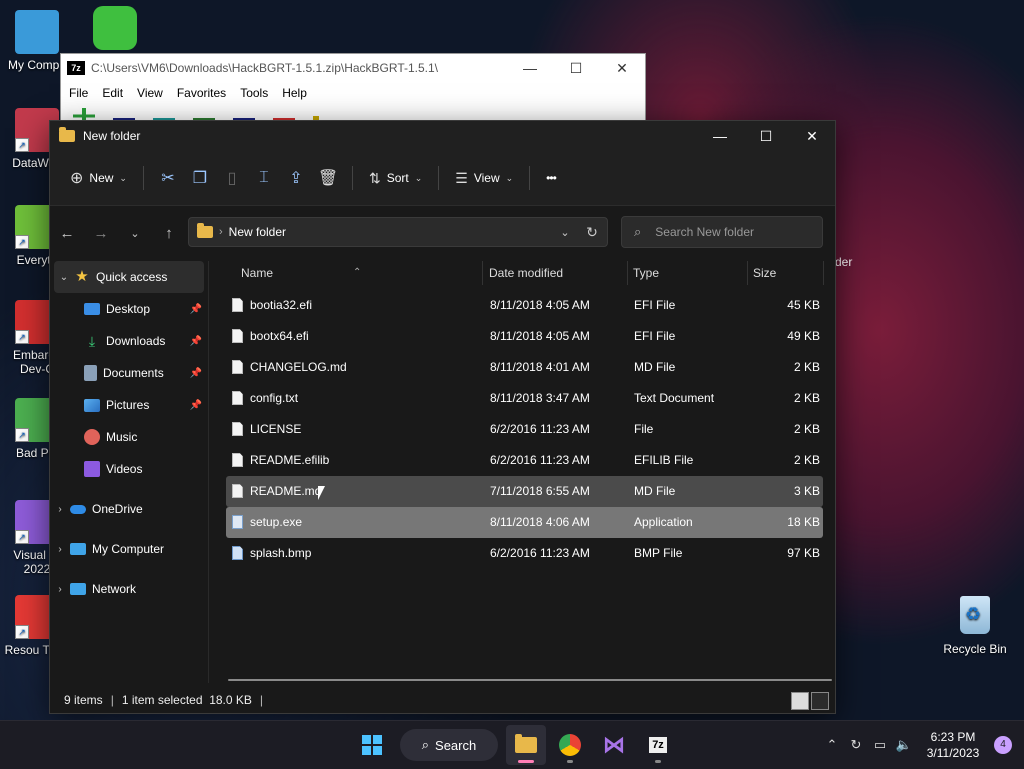 The width and height of the screenshot is (1024, 769). I want to click on column-type: Type, so click(646, 273).